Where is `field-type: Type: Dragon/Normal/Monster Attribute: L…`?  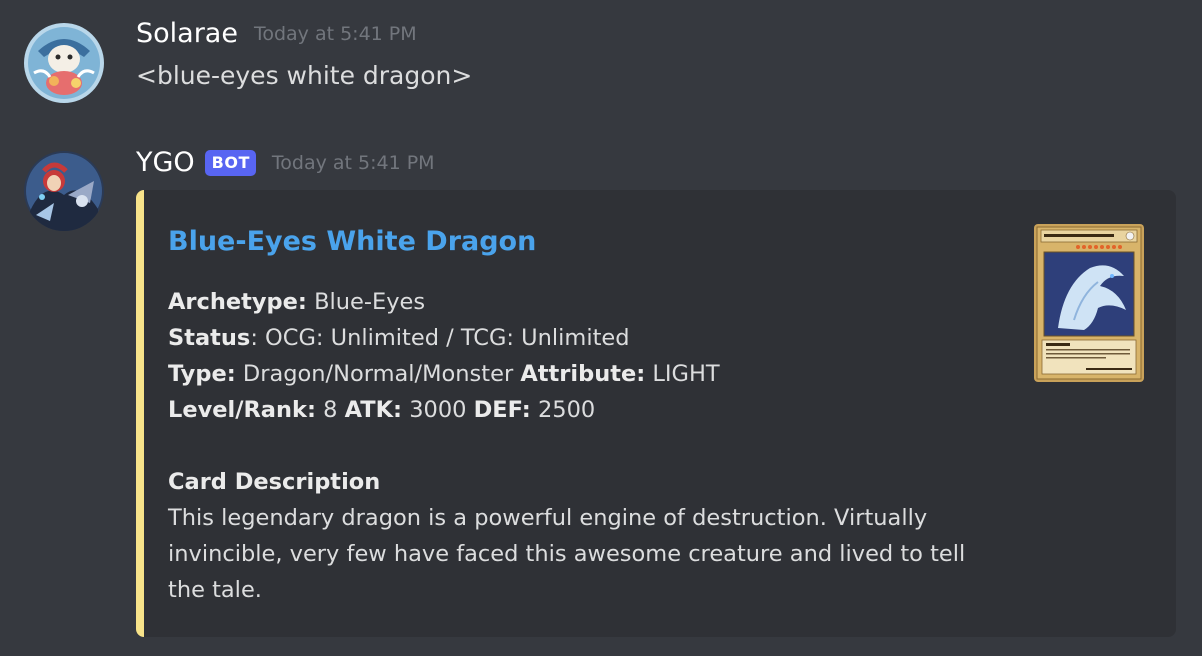
field-type: Type: Dragon/Normal/Monster Attribute: L… is located at coordinates (588, 374).